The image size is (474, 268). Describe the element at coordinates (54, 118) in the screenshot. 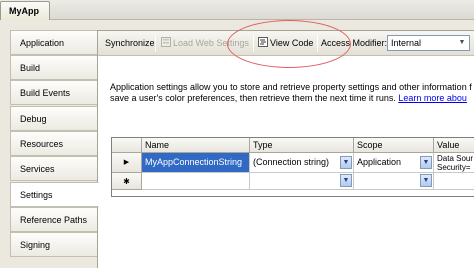

I see `nav-tab-debug: Debug` at that location.